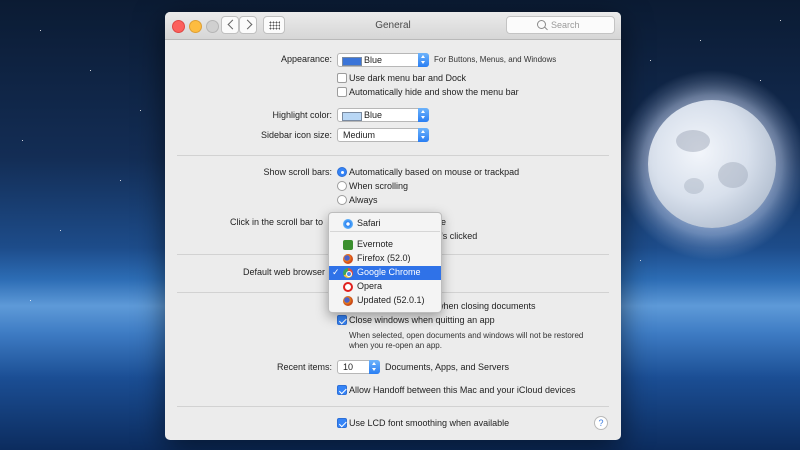  Describe the element at coordinates (342, 92) in the screenshot. I see `auto-hide-menu-checkbox` at that location.